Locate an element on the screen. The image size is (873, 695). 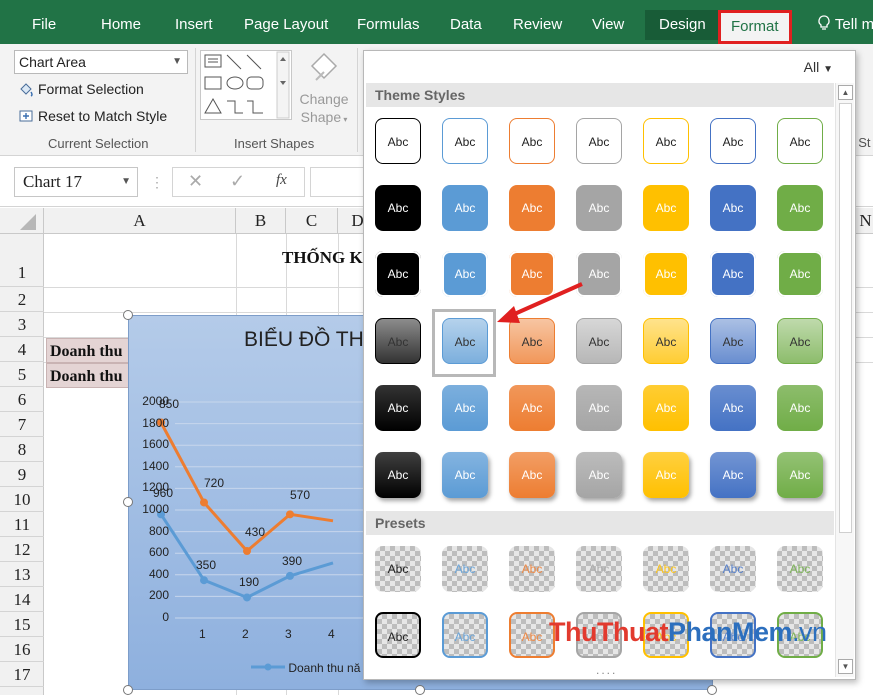
cell-row5-label: Doanh thu is located at coordinates (88, 375).